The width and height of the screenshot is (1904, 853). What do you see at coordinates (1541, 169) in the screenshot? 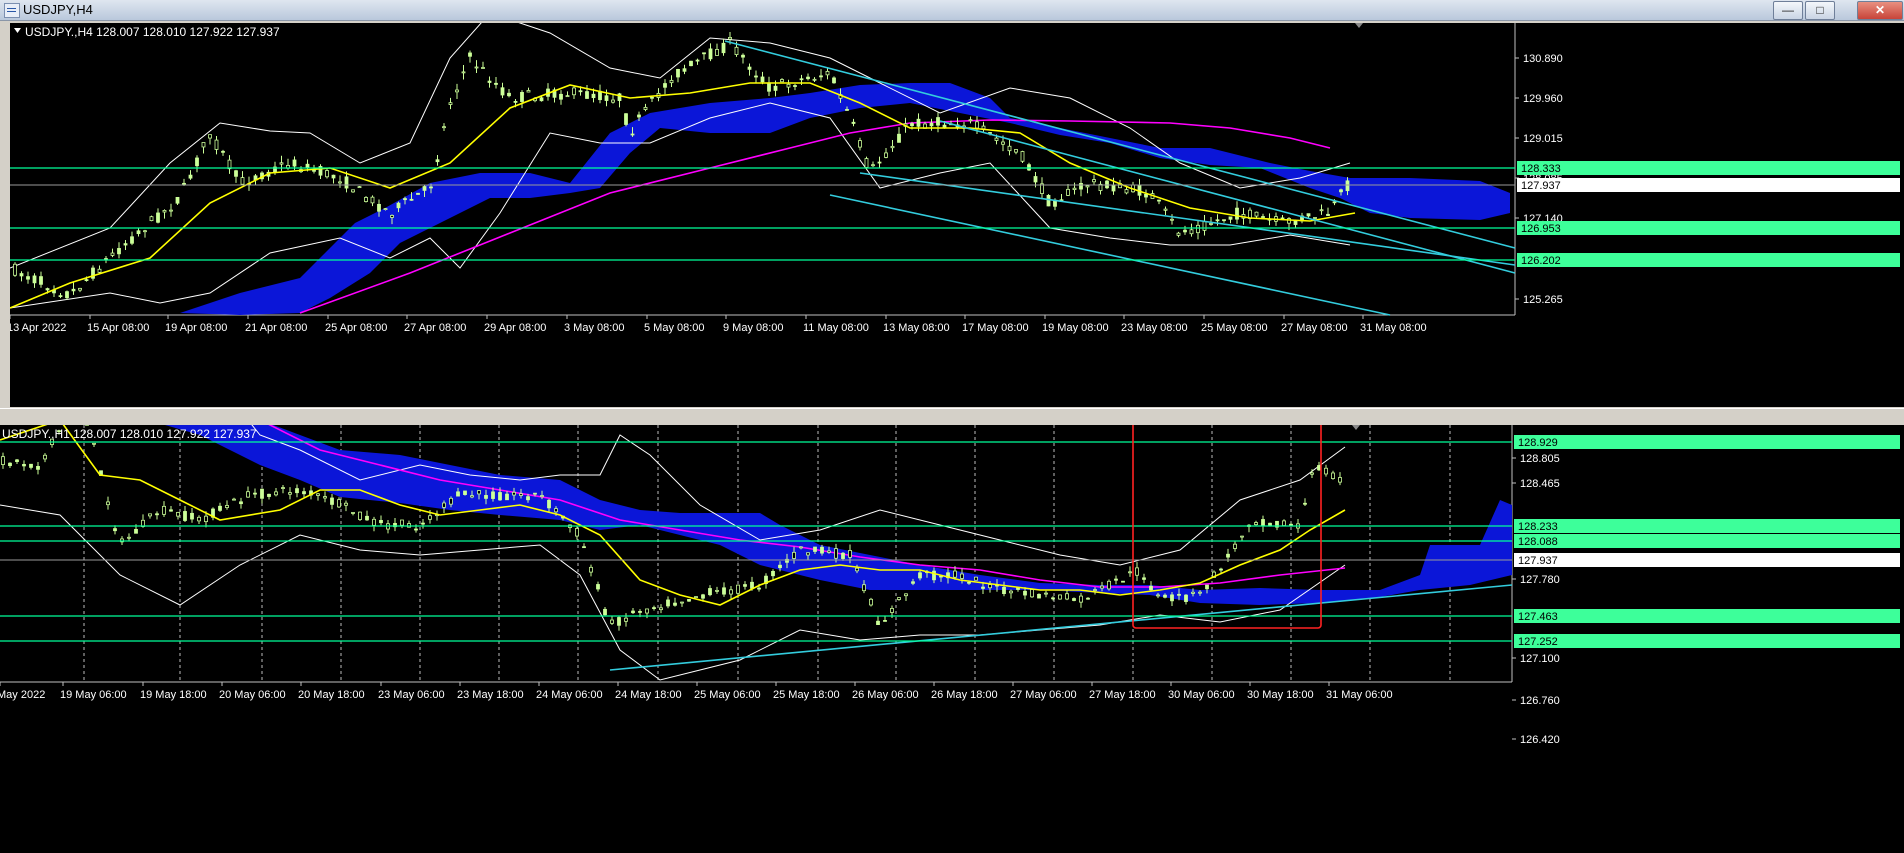
I see `price-tag-label: 128.333` at bounding box center [1541, 169].